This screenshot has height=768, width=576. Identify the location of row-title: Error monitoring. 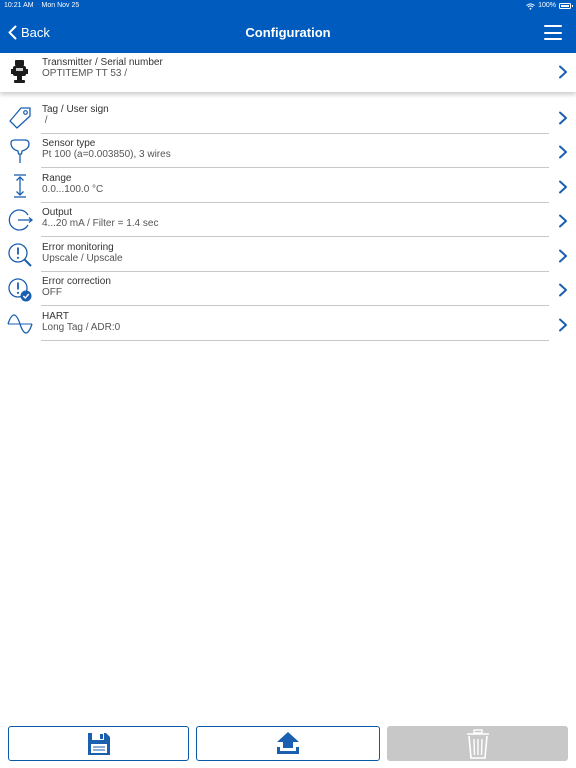
(78, 247).